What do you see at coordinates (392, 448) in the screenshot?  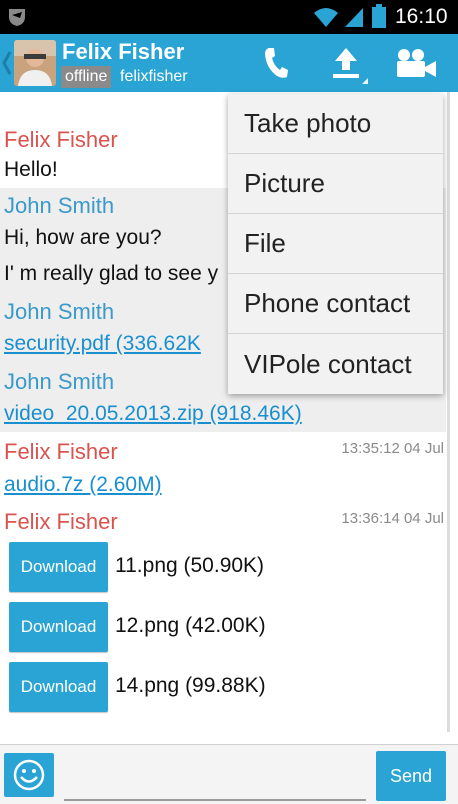 I see `message-timestamp: 13:35:12 04 Jul` at bounding box center [392, 448].